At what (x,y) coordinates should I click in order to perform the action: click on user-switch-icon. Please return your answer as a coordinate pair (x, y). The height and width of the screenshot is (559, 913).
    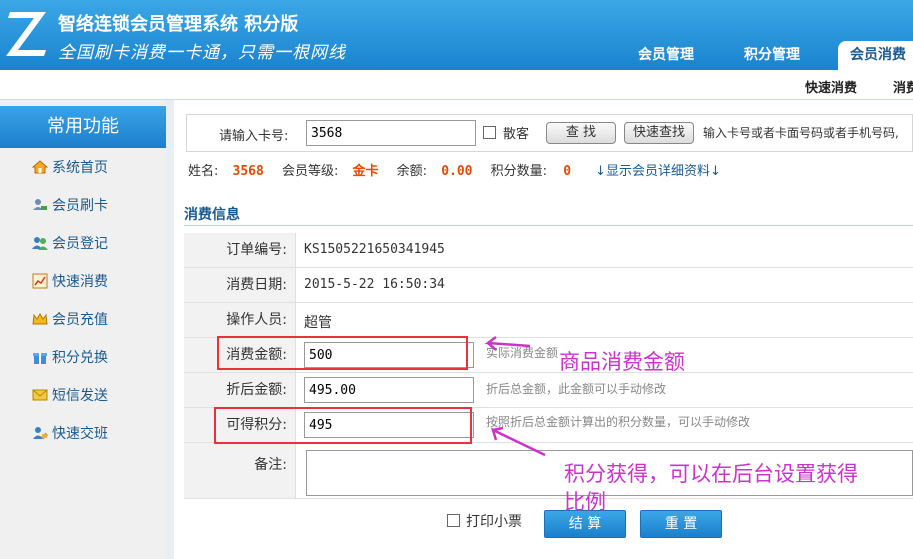
    Looking at the image, I should click on (40, 433).